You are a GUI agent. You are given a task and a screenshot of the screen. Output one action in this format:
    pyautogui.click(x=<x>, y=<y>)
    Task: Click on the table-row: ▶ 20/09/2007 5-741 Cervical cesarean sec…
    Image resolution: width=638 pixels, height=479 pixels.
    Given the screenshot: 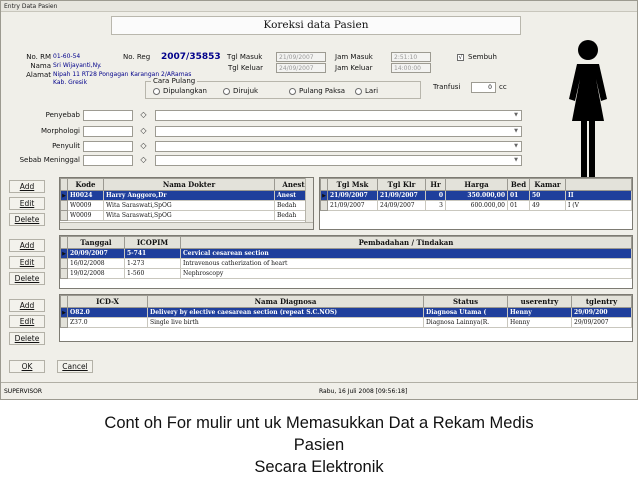 What is the action you would take?
    pyautogui.click(x=346, y=253)
    